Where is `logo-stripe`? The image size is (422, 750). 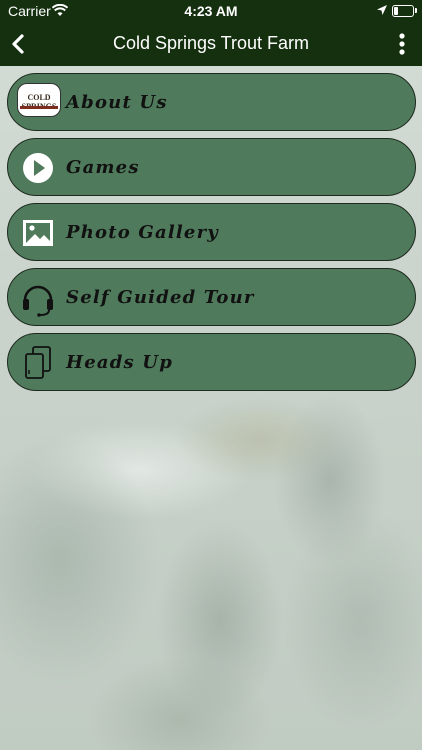
logo-stripe is located at coordinates (39, 107).